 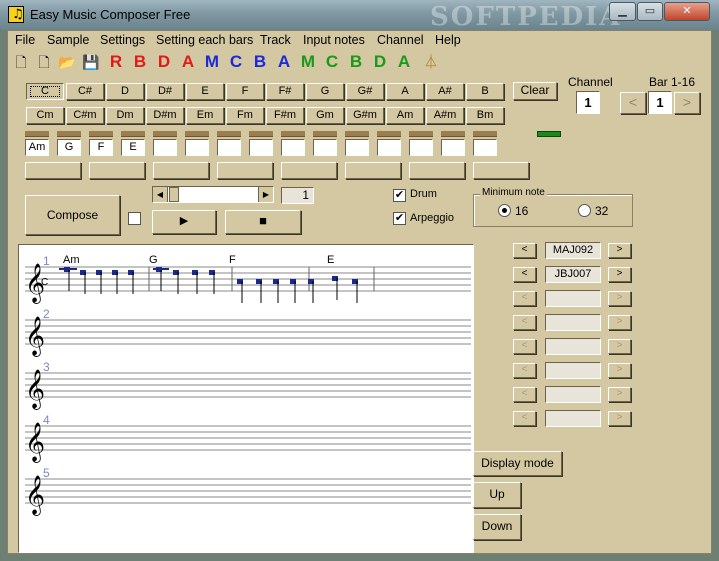 I want to click on chord-button-asharpm: A#m, so click(x=445, y=115).